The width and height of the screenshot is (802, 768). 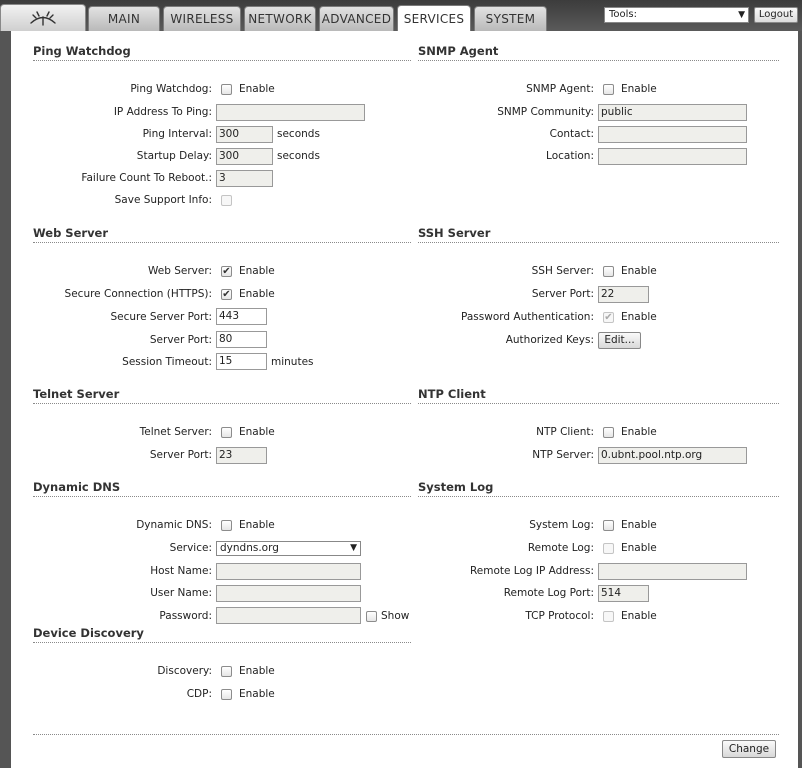 I want to click on telnet-server-heading: Telnet Server, so click(x=76, y=394).